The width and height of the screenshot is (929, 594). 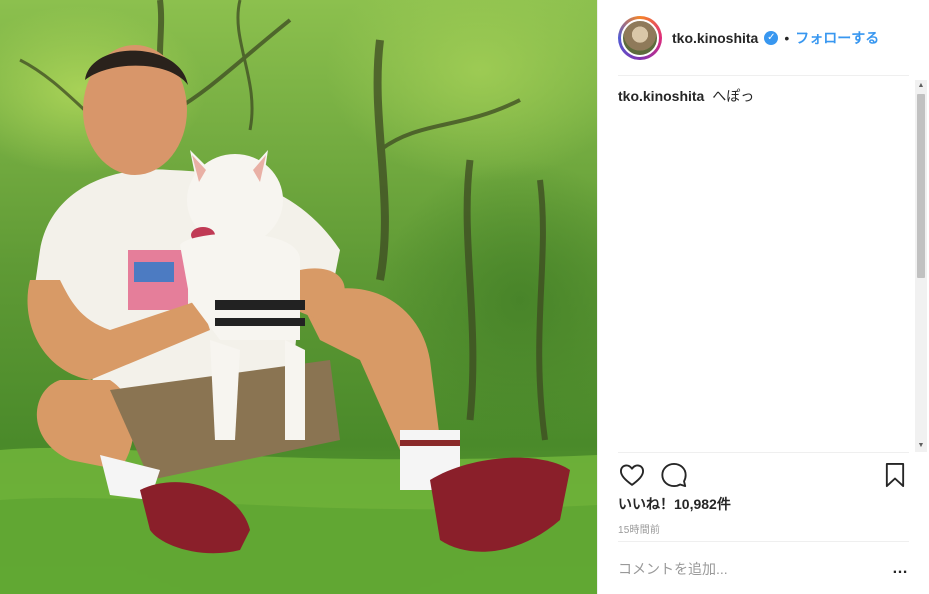 What do you see at coordinates (763, 452) in the screenshot?
I see `actions-divider` at bounding box center [763, 452].